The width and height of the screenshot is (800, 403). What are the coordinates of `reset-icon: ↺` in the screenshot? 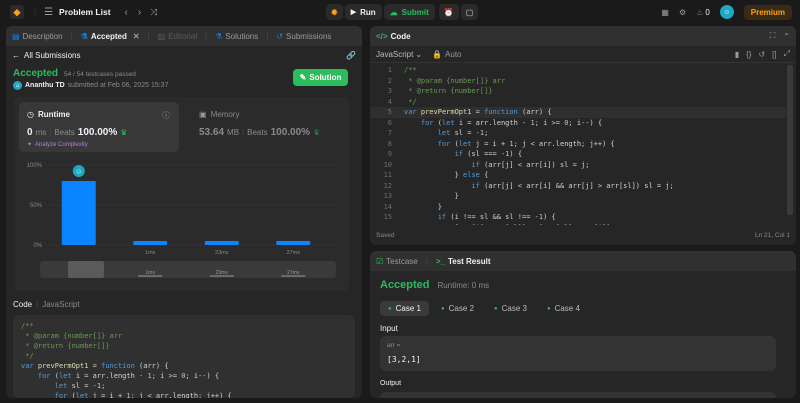 It's located at (761, 54).